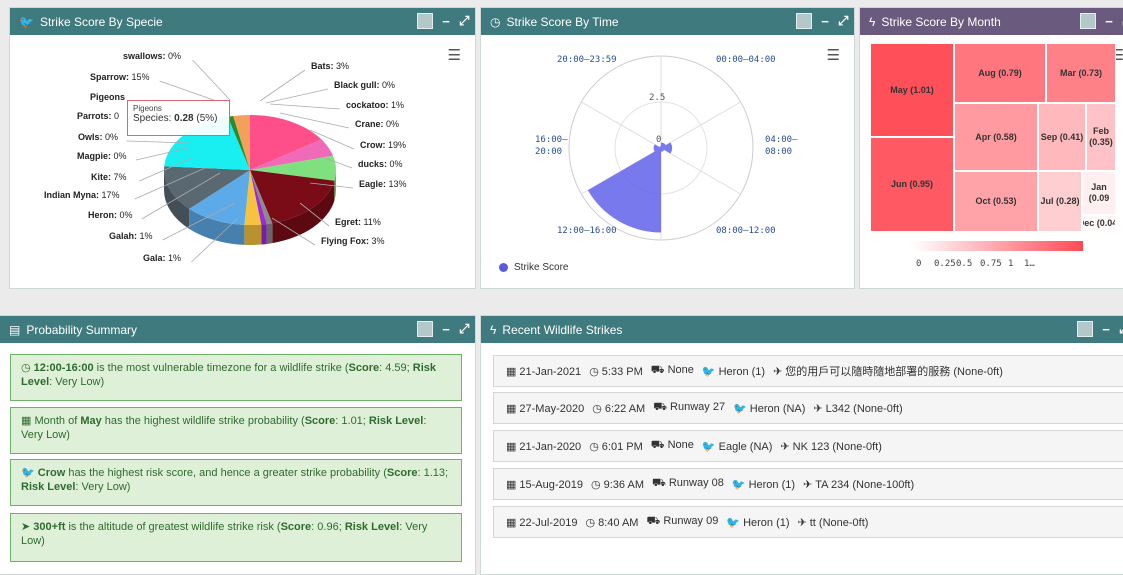  Describe the element at coordinates (624, 190) in the screenshot. I see `polar-bar` at that location.